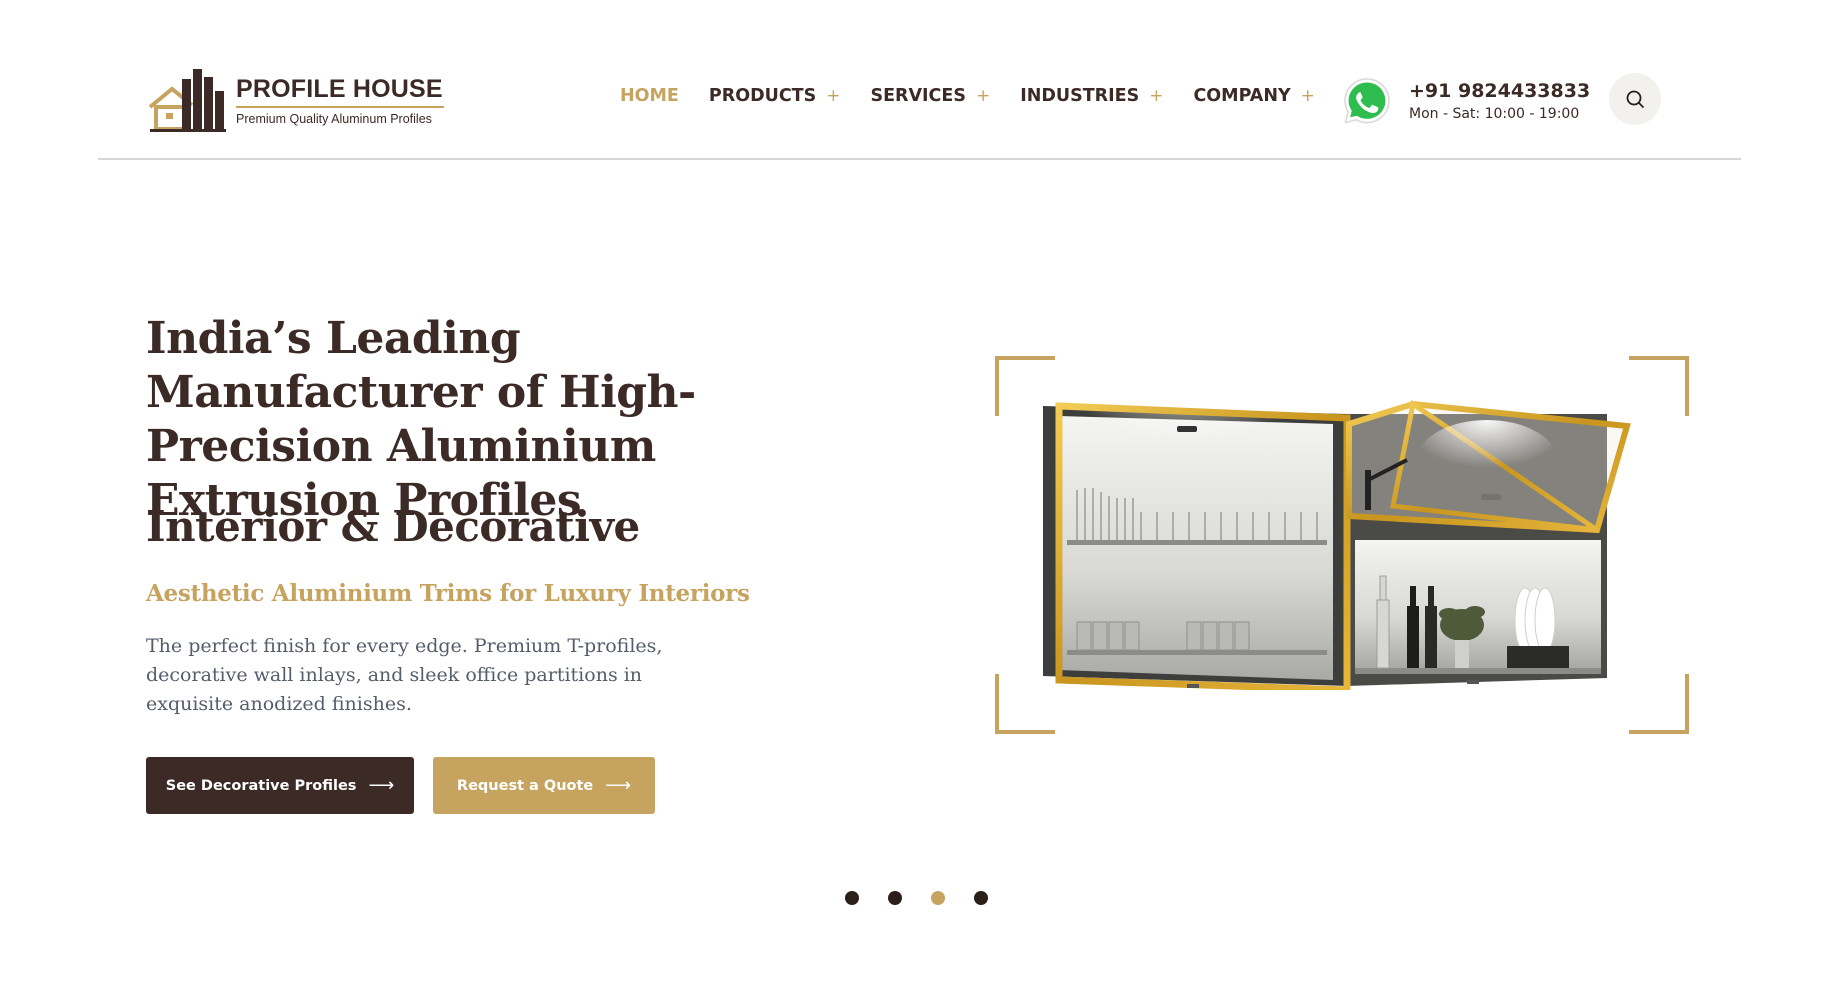 This screenshot has width=1826, height=987. I want to click on brand-name: PROFILE HOUSE, so click(339, 88).